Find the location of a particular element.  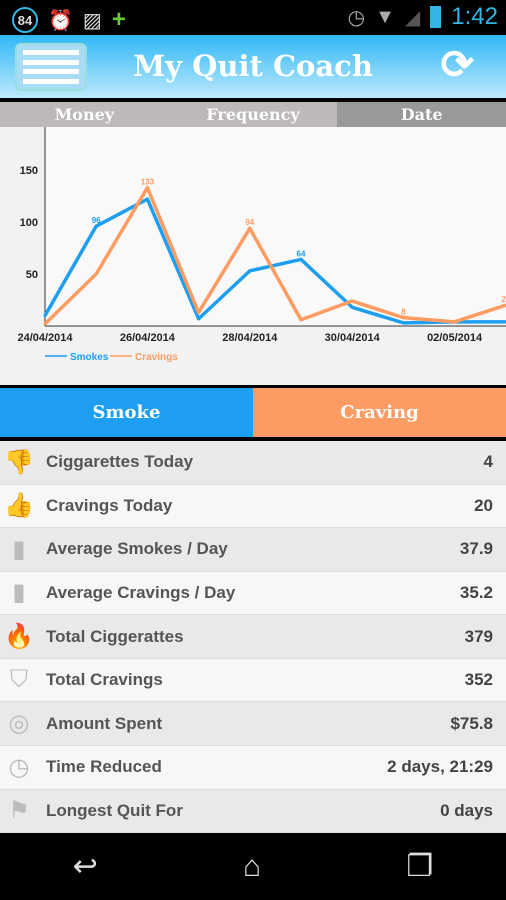

stat-label: Time Reduced is located at coordinates (104, 767).